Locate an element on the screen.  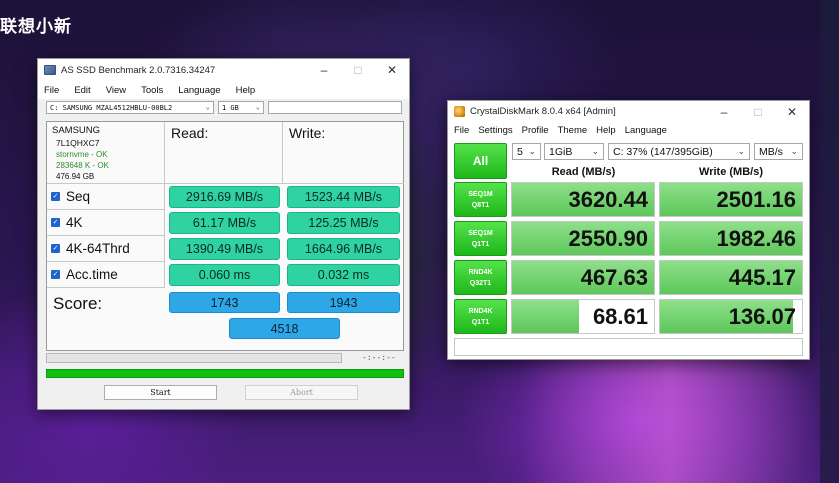
size-select: 1 GB ⌄ is located at coordinates (241, 107).